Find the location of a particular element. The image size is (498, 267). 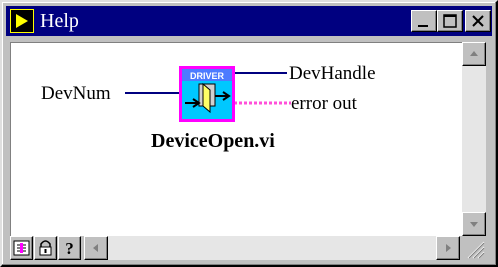

output-label-error: error out is located at coordinates (324, 103).